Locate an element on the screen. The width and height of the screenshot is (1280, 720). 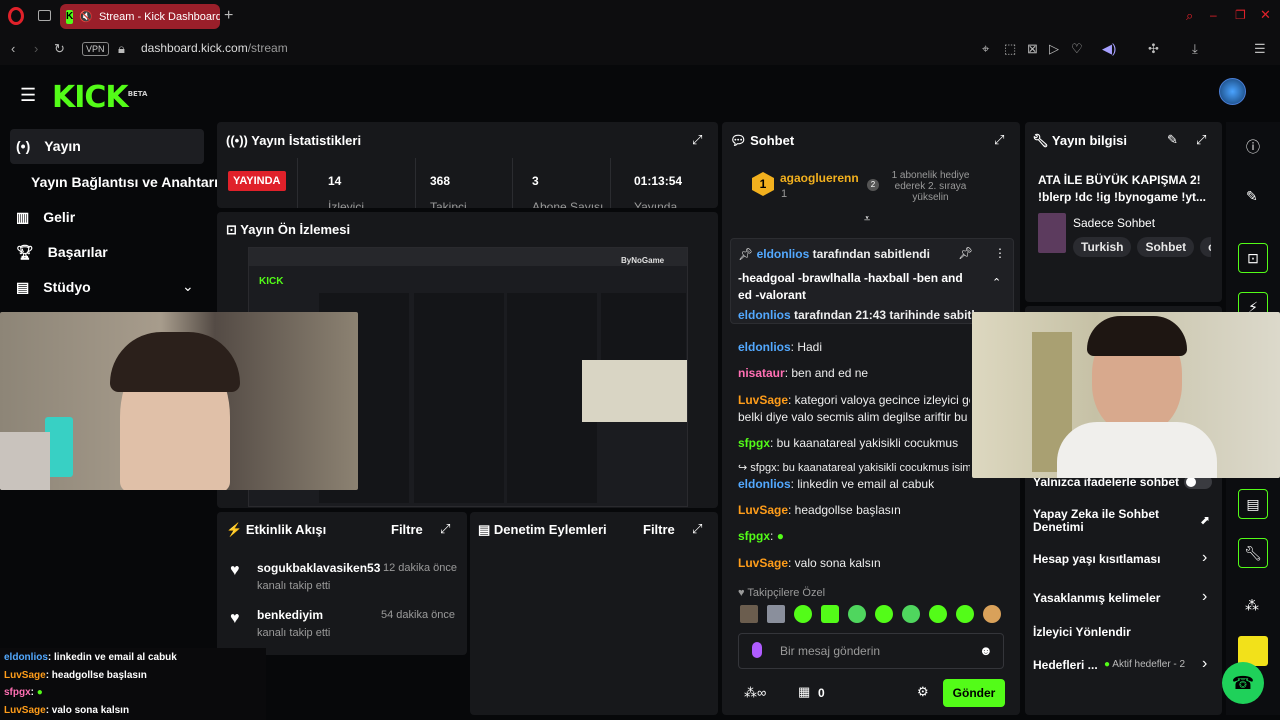
heart-icon: ♥ is located at coordinates (235, 618).